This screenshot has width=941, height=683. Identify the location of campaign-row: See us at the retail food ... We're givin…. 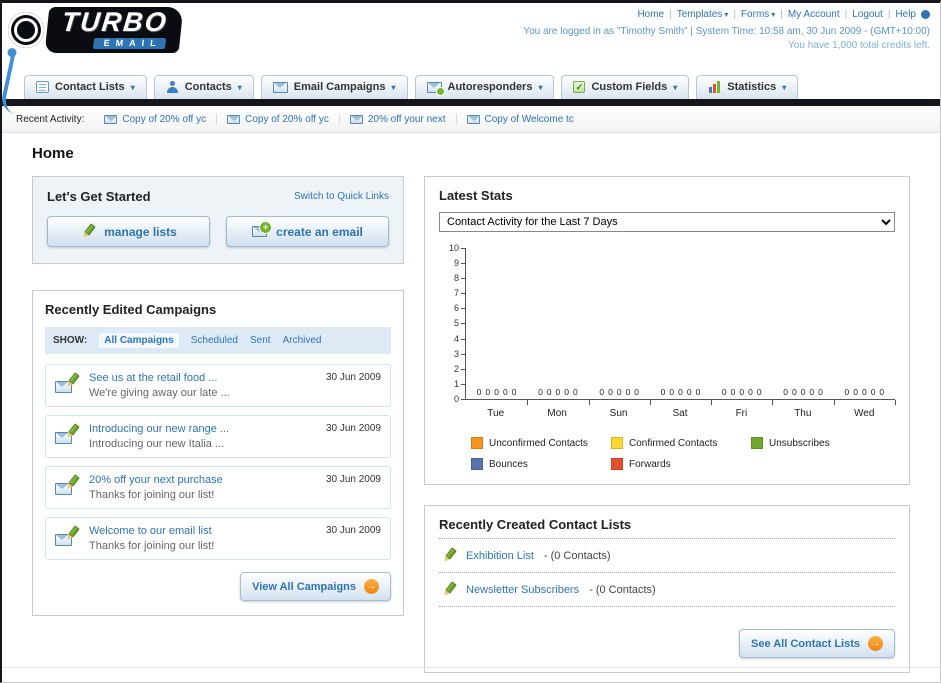
(218, 385).